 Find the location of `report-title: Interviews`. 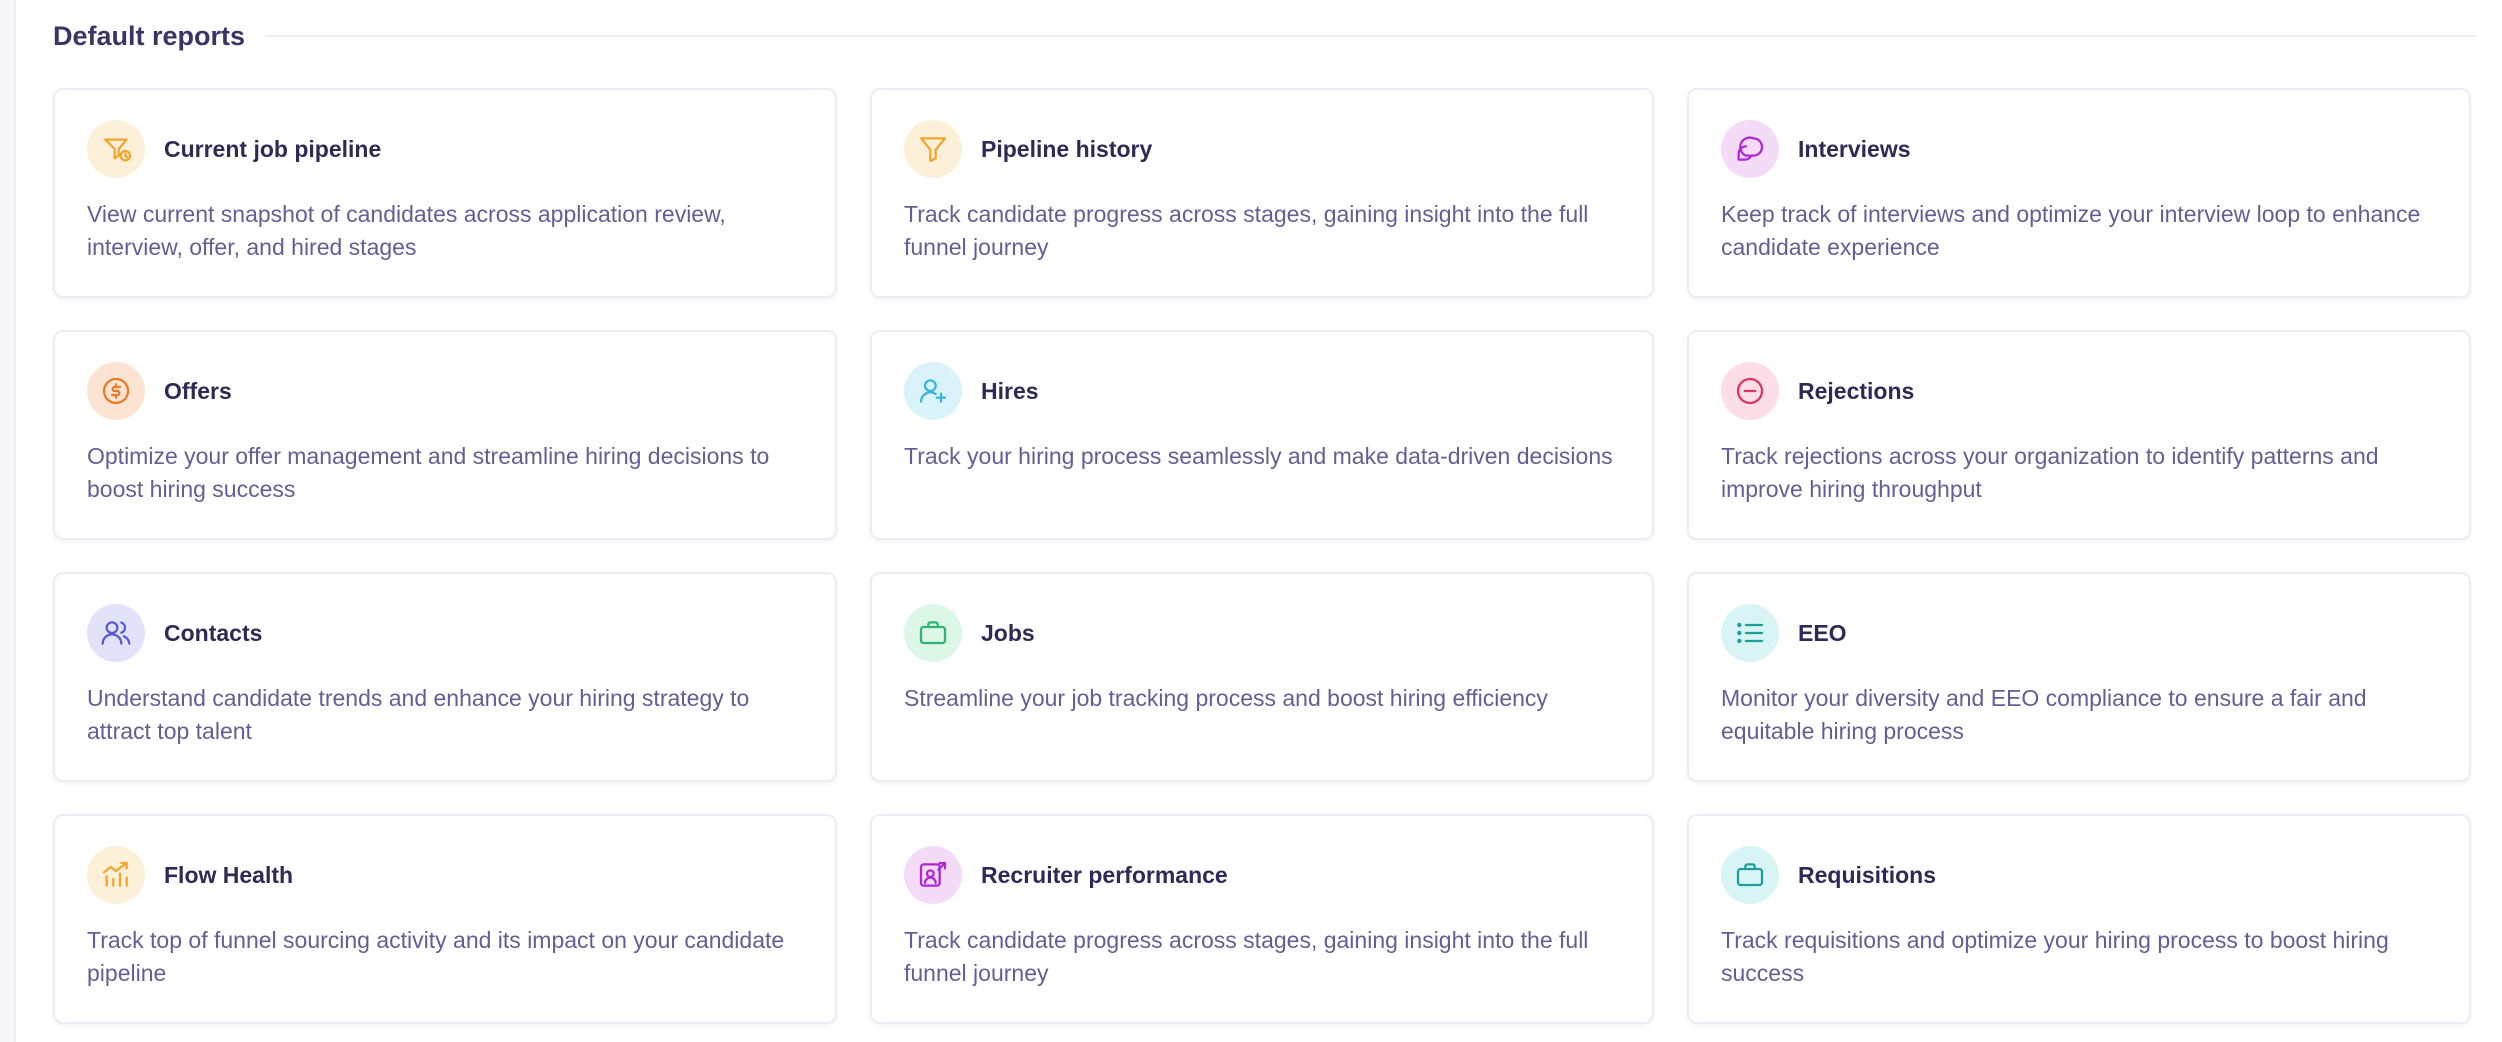

report-title: Interviews is located at coordinates (1854, 148).